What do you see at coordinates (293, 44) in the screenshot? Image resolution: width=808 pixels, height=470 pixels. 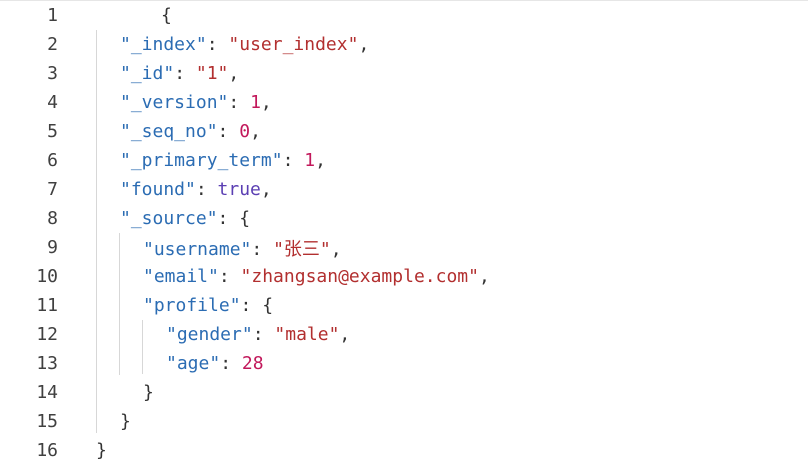 I see `json-string-value: "user_index"` at bounding box center [293, 44].